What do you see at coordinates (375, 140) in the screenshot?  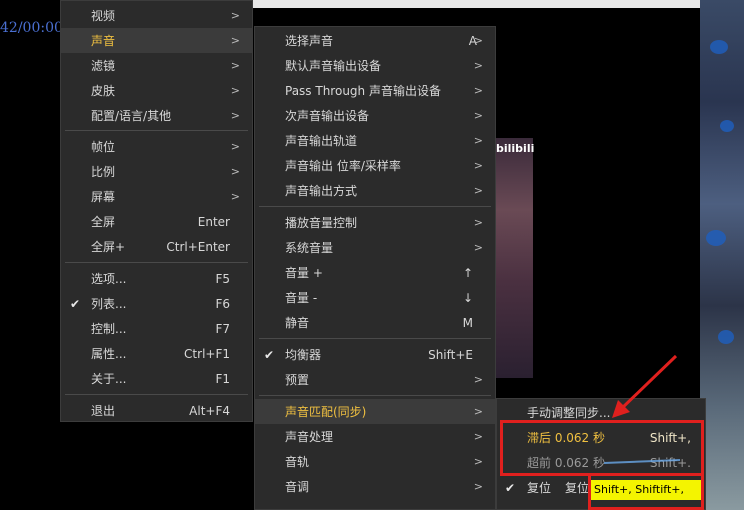 I see `menu-item-output-track: 声音输出轨道 >` at bounding box center [375, 140].